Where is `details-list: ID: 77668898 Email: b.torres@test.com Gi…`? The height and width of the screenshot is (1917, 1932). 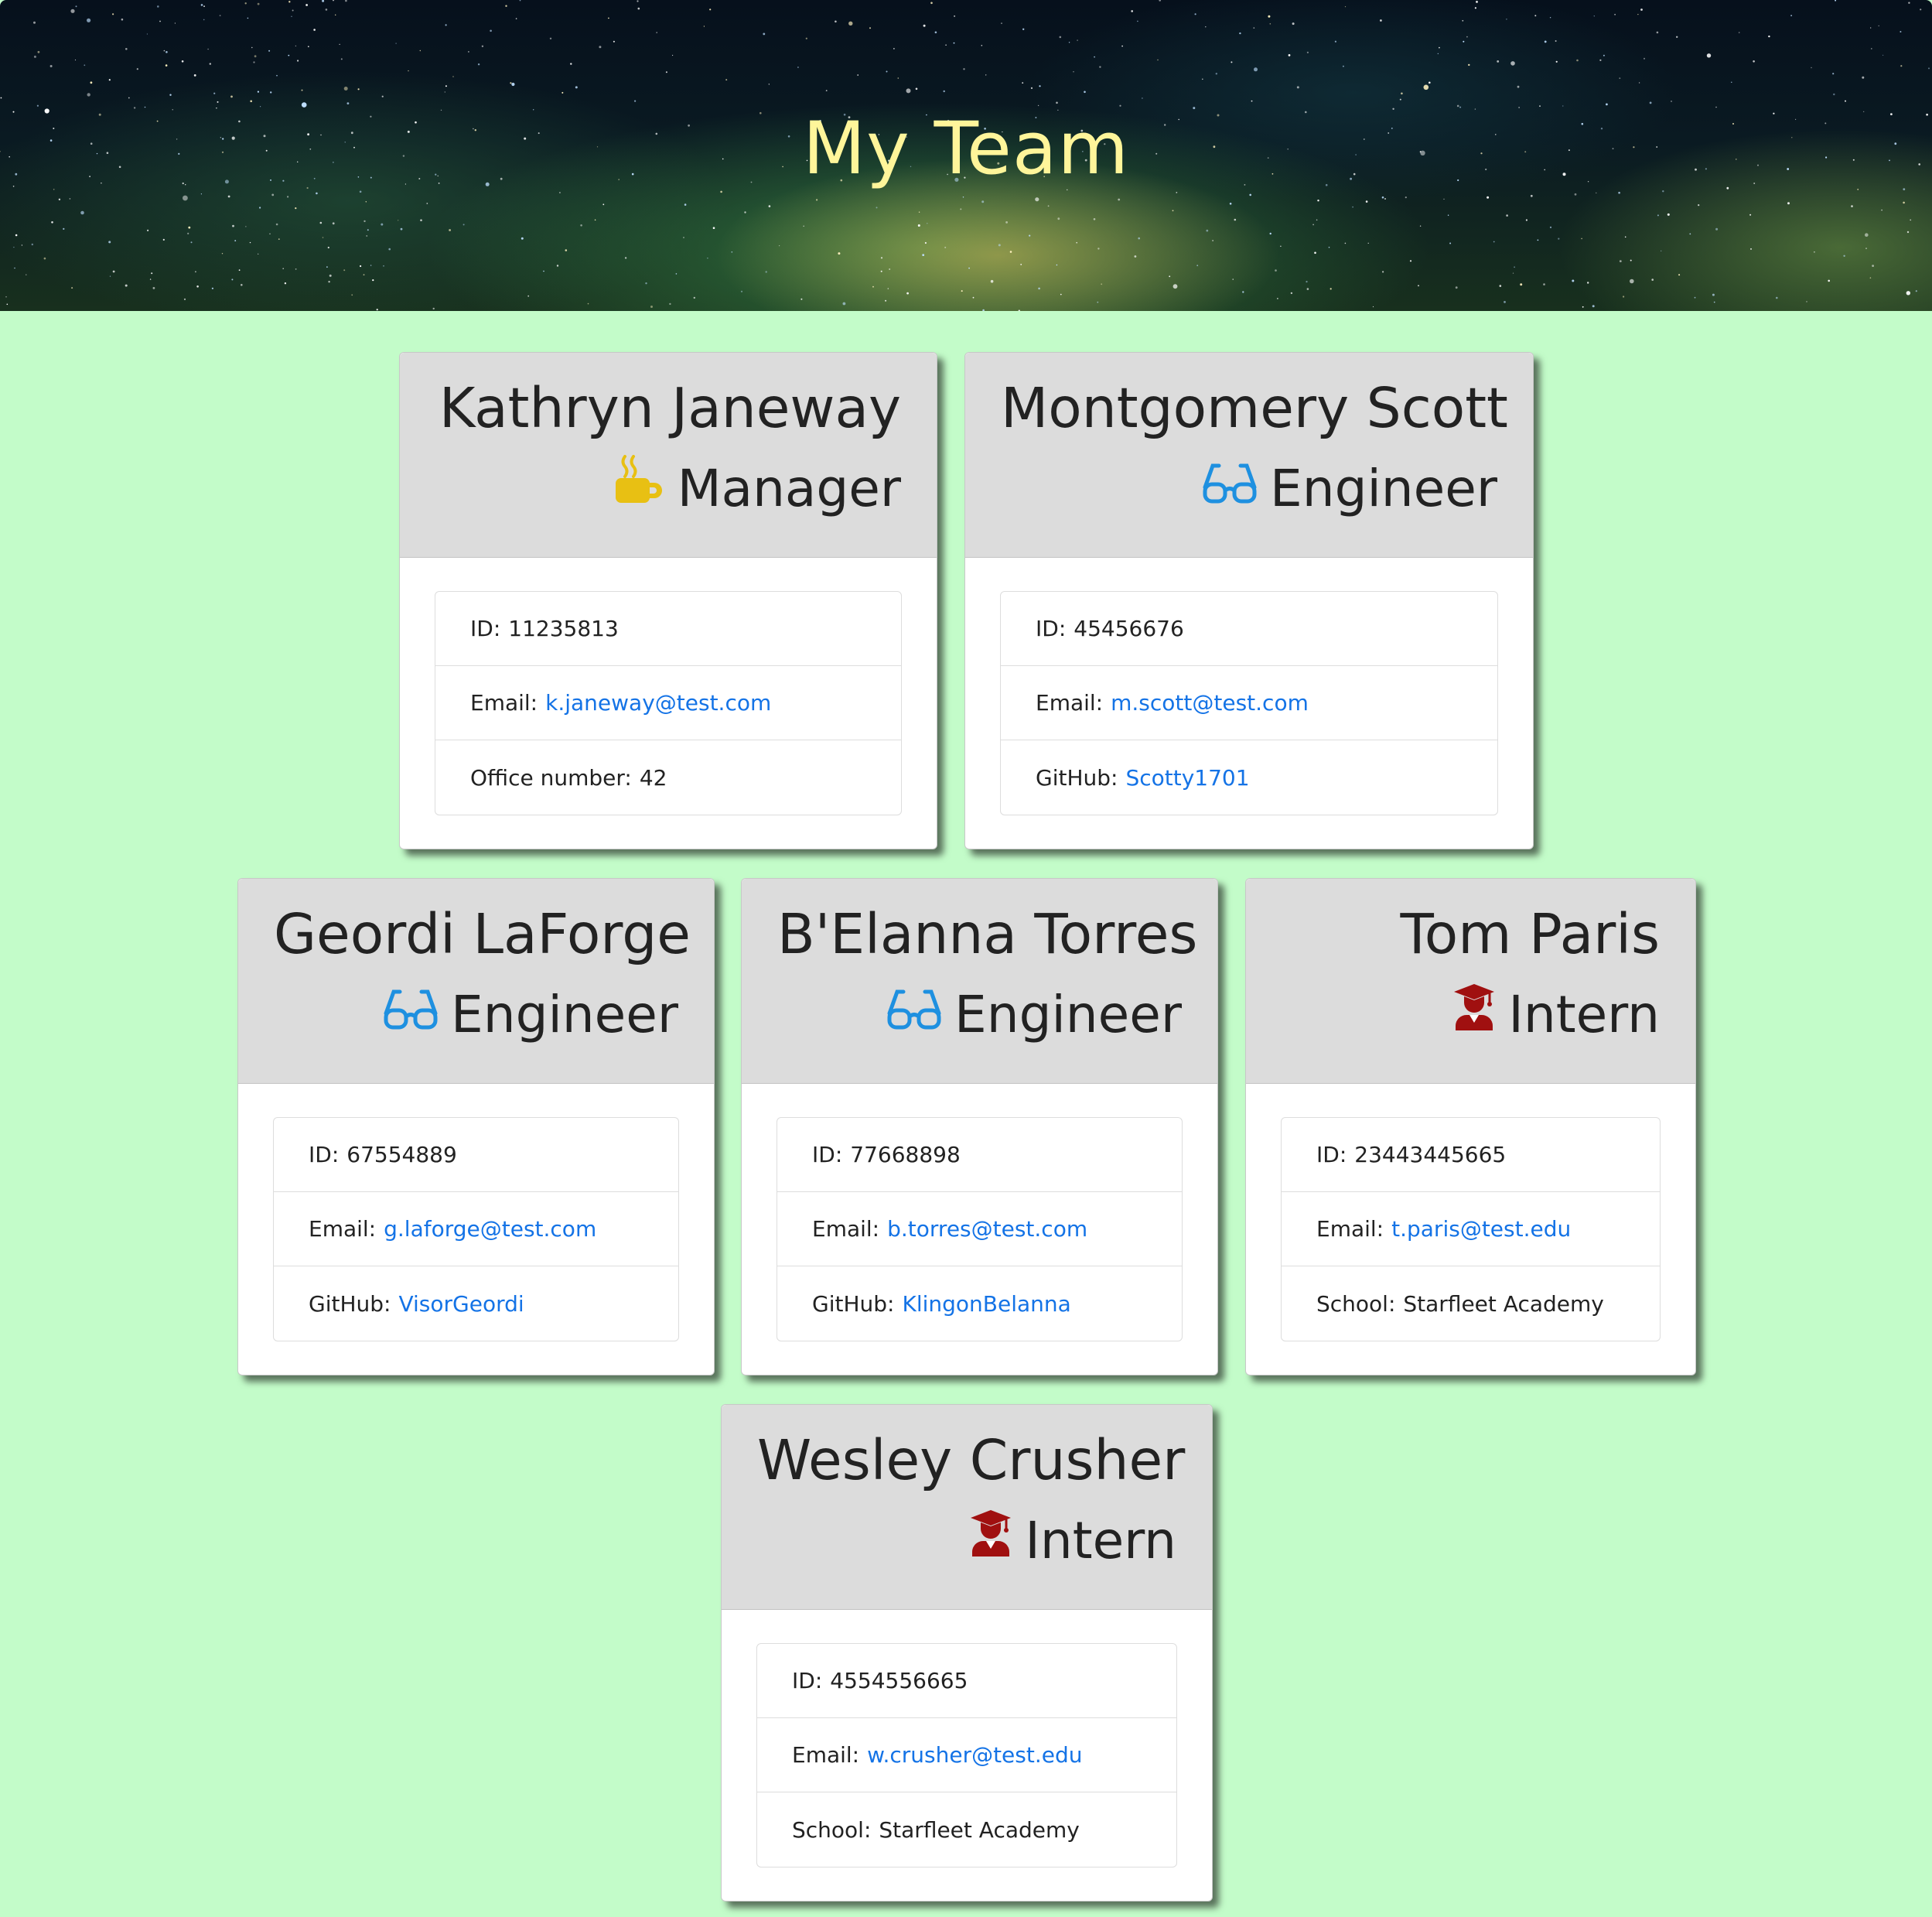
details-list: ID: 77668898 Email: b.torres@test.com Gi… is located at coordinates (980, 1229).